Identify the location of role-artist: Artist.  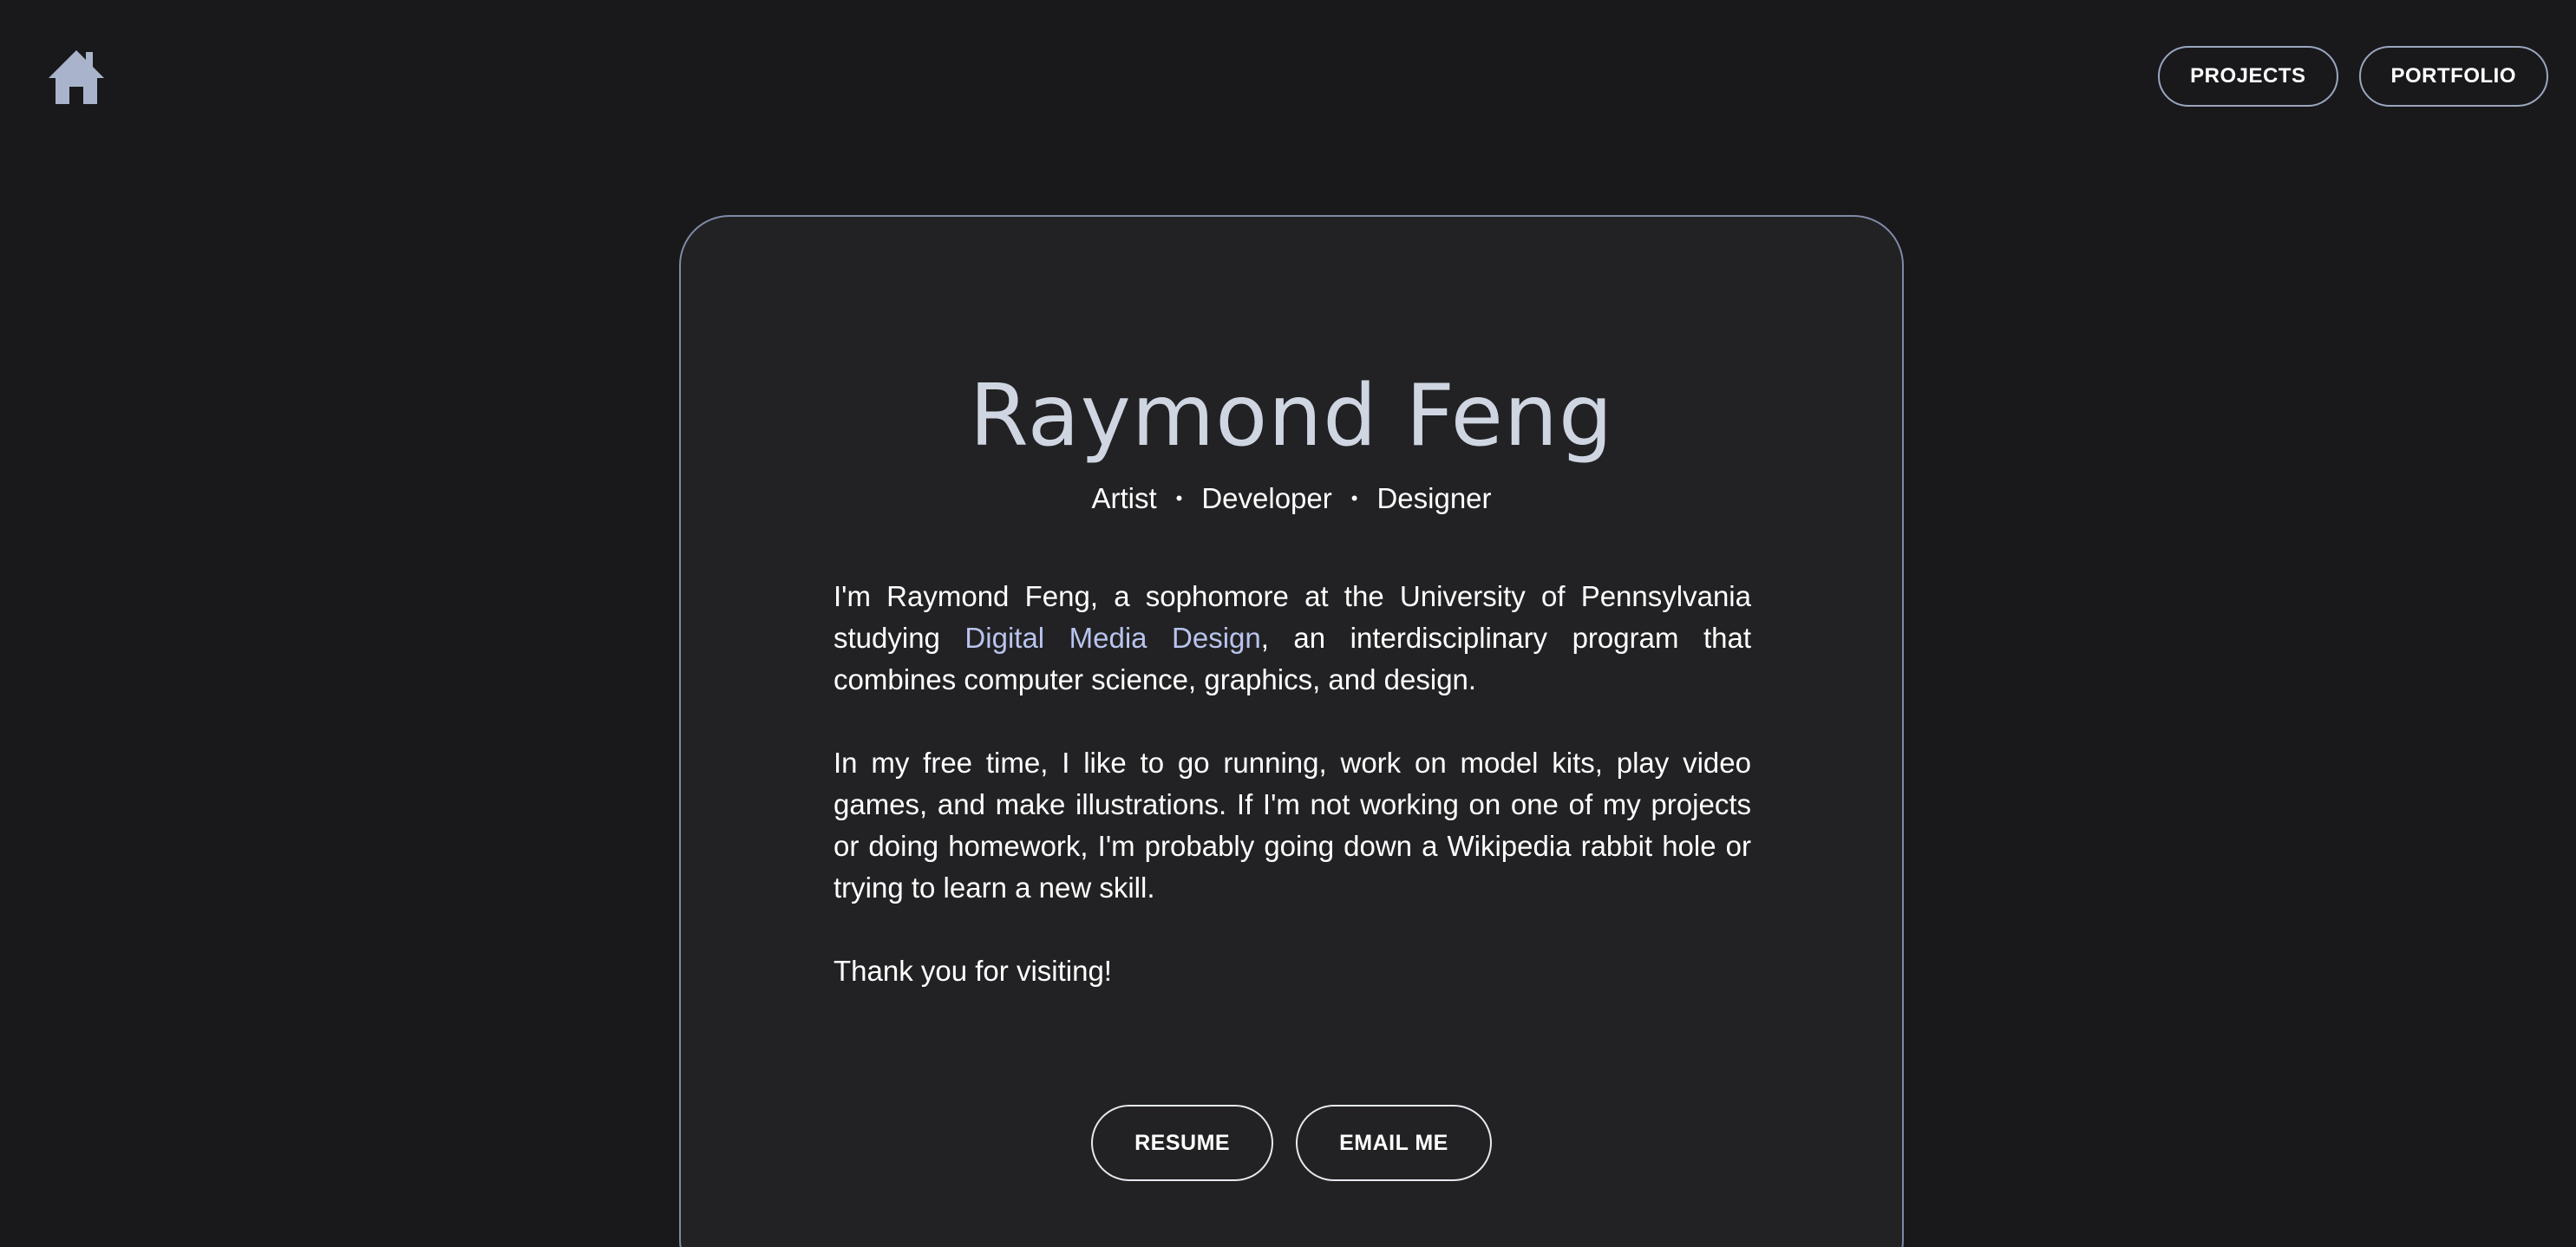
(1124, 498).